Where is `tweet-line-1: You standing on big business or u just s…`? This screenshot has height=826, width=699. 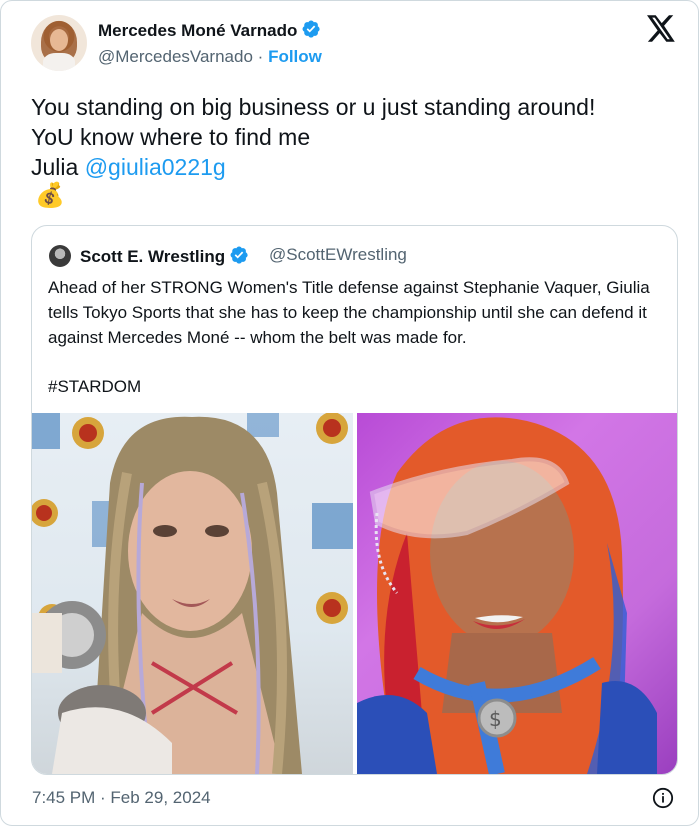
tweet-line-1: You standing on big business or u just s… is located at coordinates (313, 107).